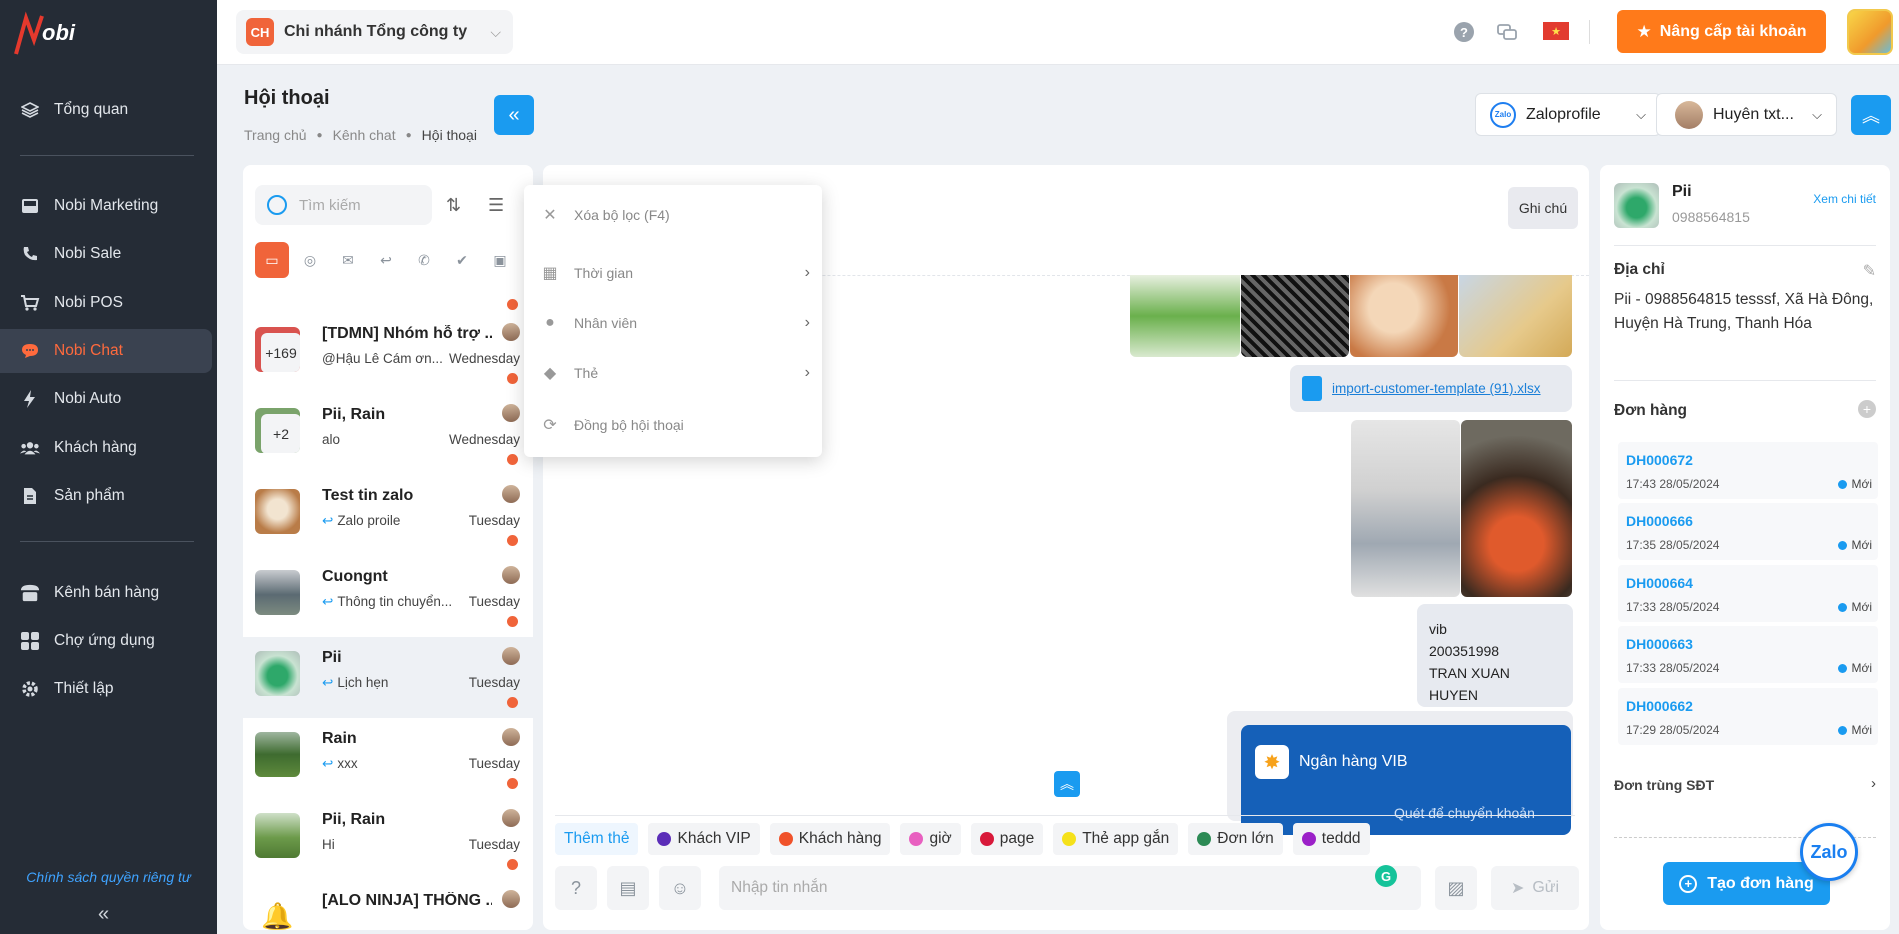 Image resolution: width=1899 pixels, height=934 pixels. What do you see at coordinates (514, 115) in the screenshot?
I see `toggle-panel-button: «` at bounding box center [514, 115].